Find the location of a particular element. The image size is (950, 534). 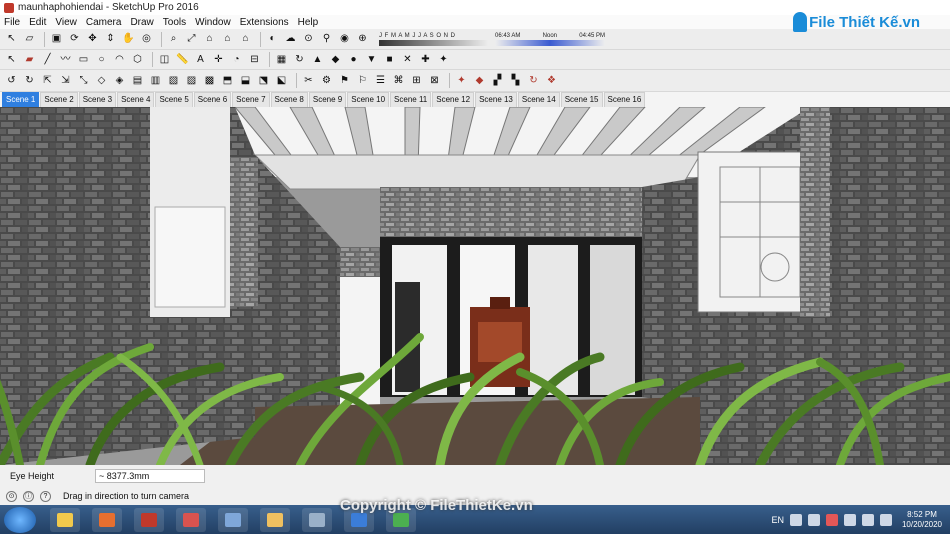

menu-camera: Camera is located at coordinates (104, 22).